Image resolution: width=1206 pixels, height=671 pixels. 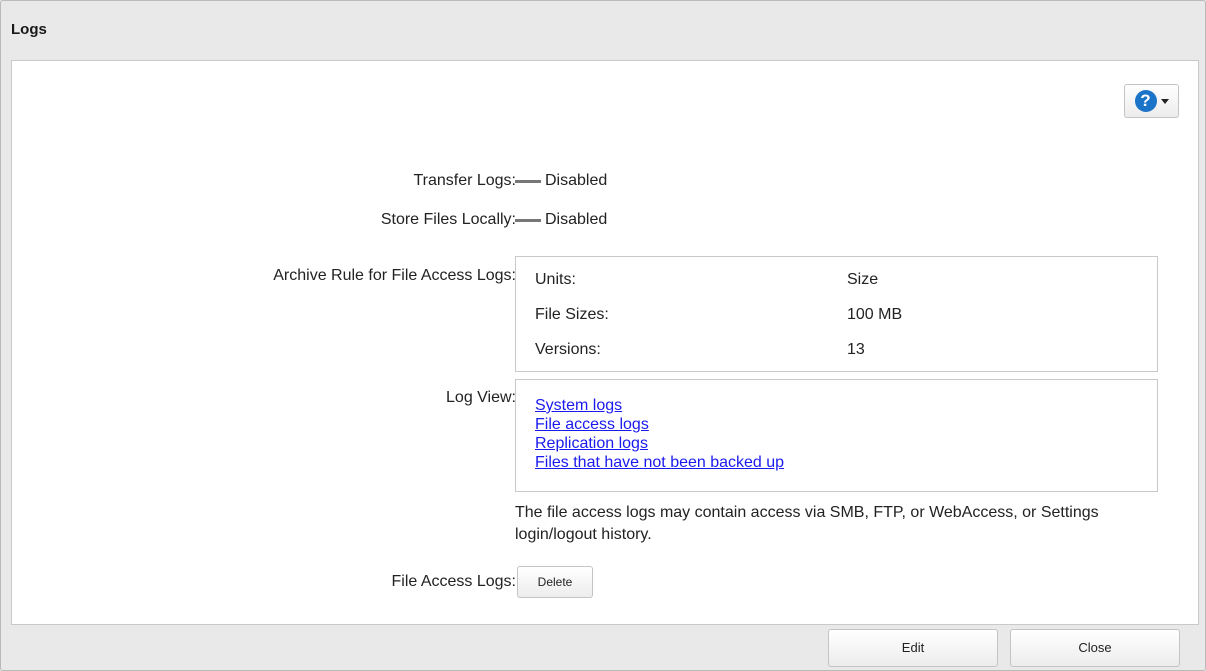 I want to click on archive-value: 13, so click(x=856, y=349).